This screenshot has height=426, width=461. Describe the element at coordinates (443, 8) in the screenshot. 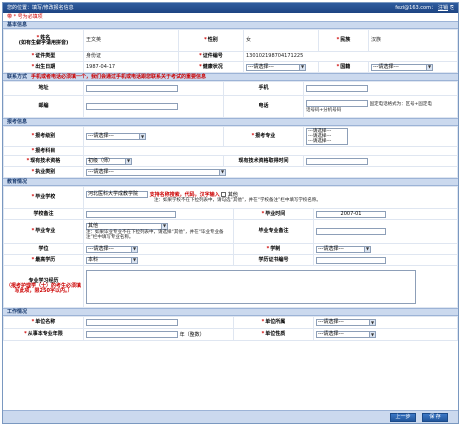

I see `logout-link: 注销` at that location.